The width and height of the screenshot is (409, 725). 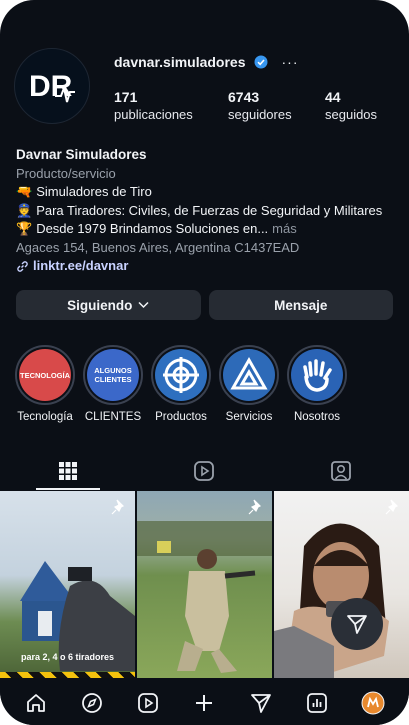 I want to click on grid-icon, so click(x=68, y=471).